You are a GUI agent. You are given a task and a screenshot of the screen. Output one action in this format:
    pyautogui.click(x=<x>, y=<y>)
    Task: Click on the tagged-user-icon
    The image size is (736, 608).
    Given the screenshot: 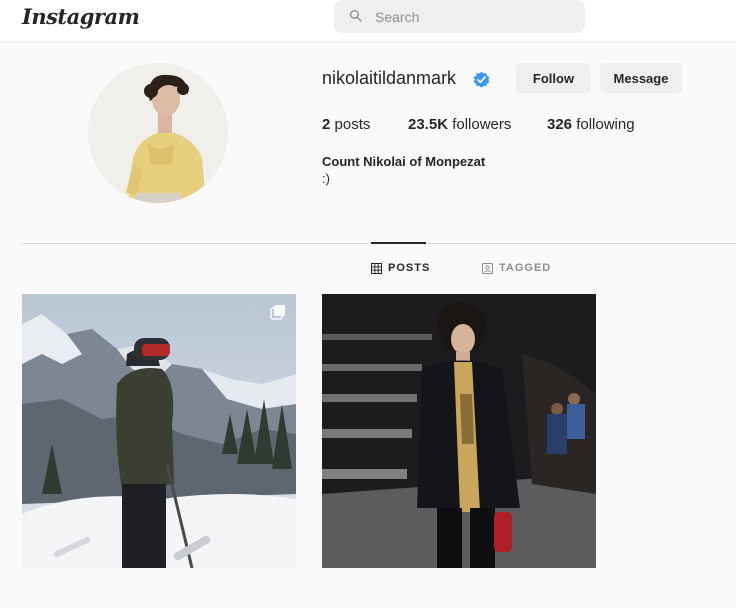 What is the action you would take?
    pyautogui.click(x=487, y=268)
    